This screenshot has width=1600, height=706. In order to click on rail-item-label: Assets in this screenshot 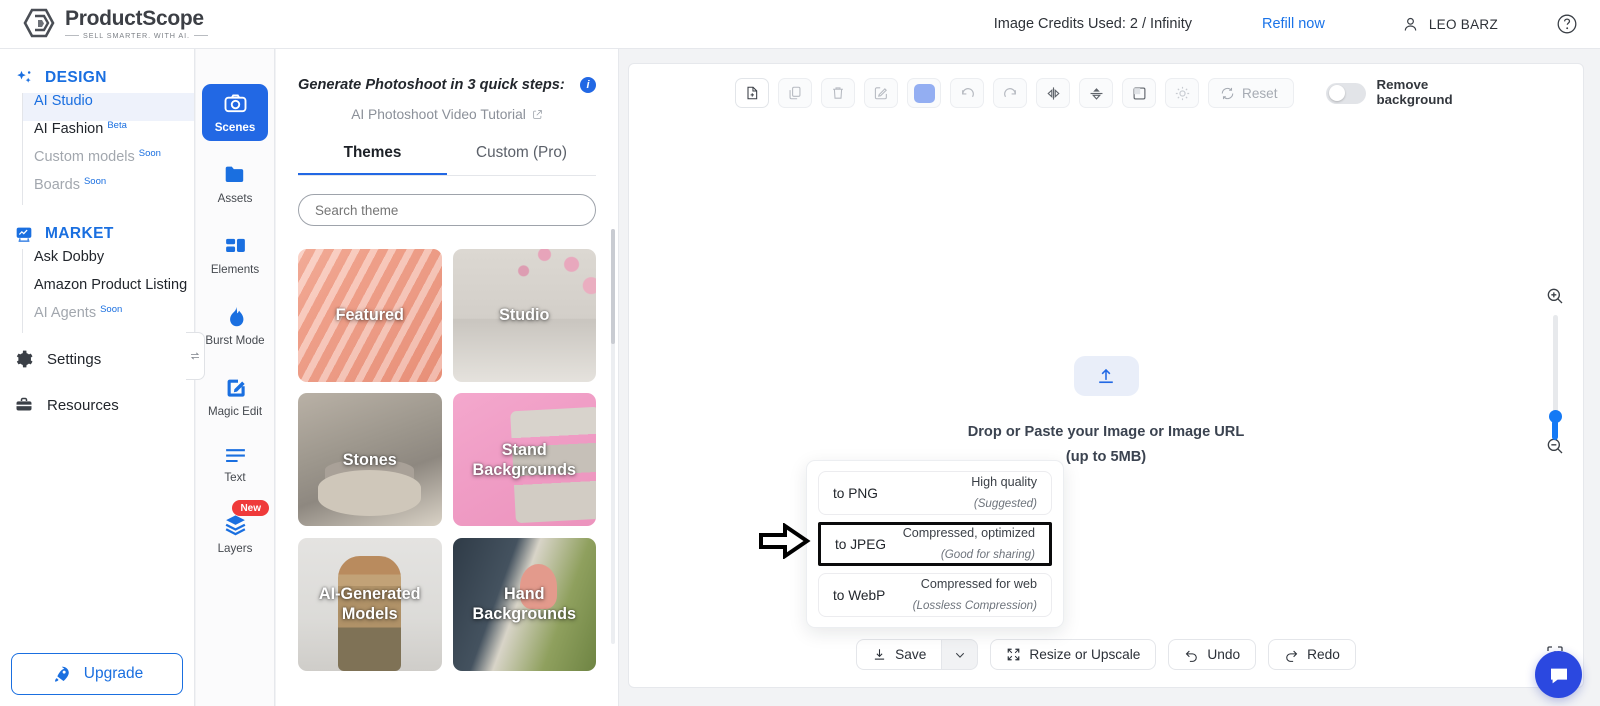, I will do `click(235, 198)`.